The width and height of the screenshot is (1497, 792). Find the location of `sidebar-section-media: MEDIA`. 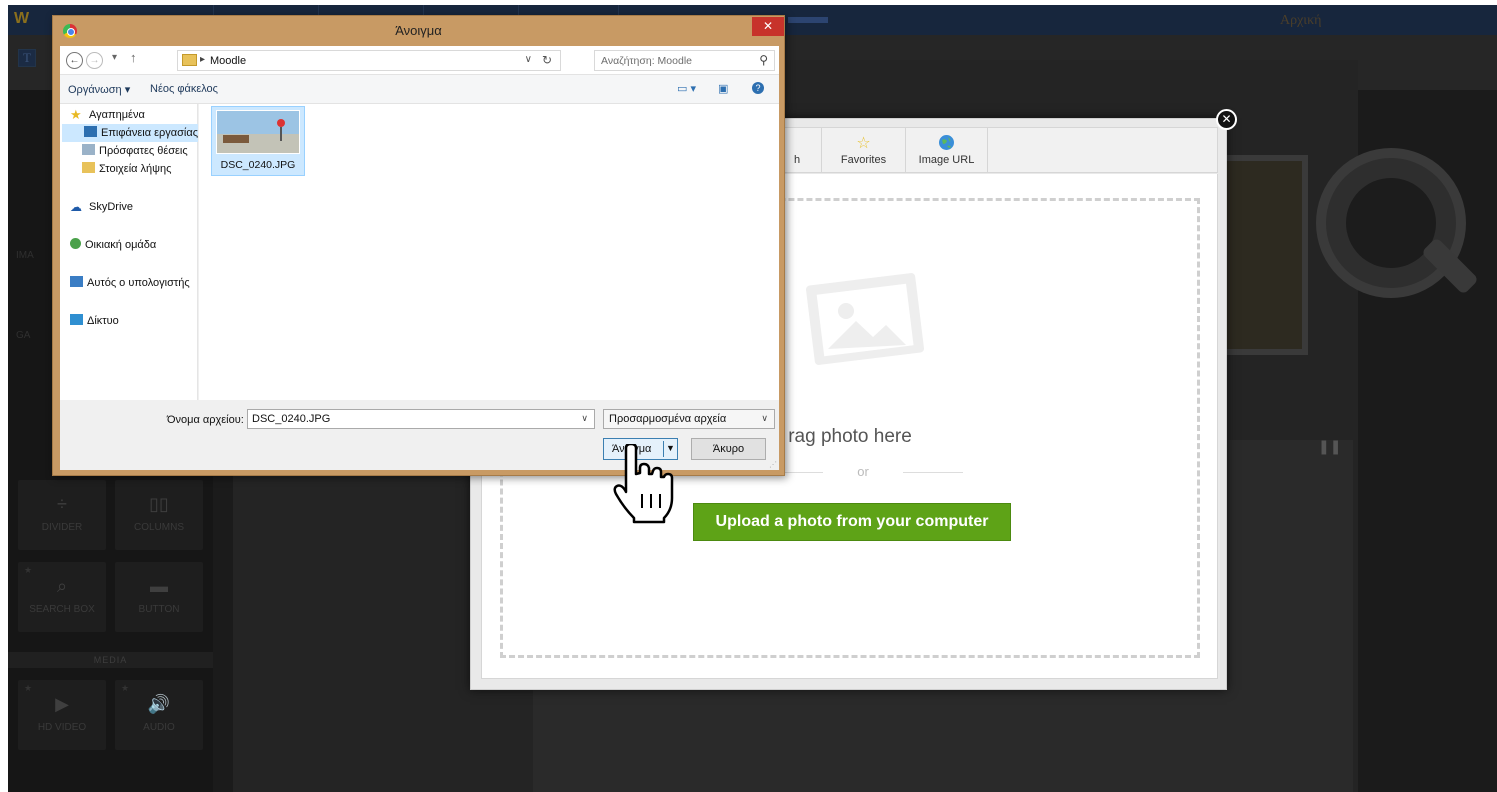

sidebar-section-media: MEDIA is located at coordinates (110, 660).